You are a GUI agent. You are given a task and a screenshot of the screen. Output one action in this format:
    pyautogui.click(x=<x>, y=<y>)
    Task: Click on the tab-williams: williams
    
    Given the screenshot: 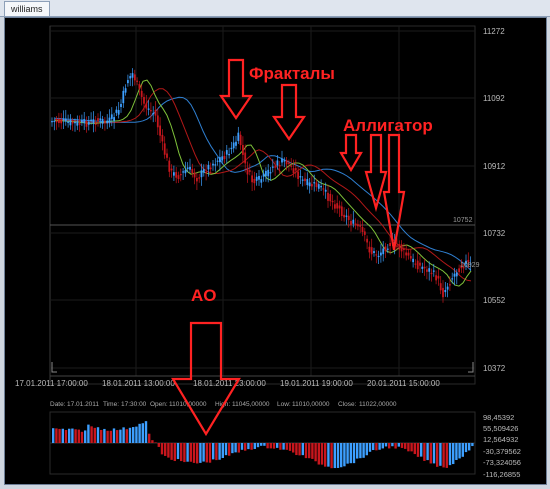 What is the action you would take?
    pyautogui.click(x=27, y=8)
    